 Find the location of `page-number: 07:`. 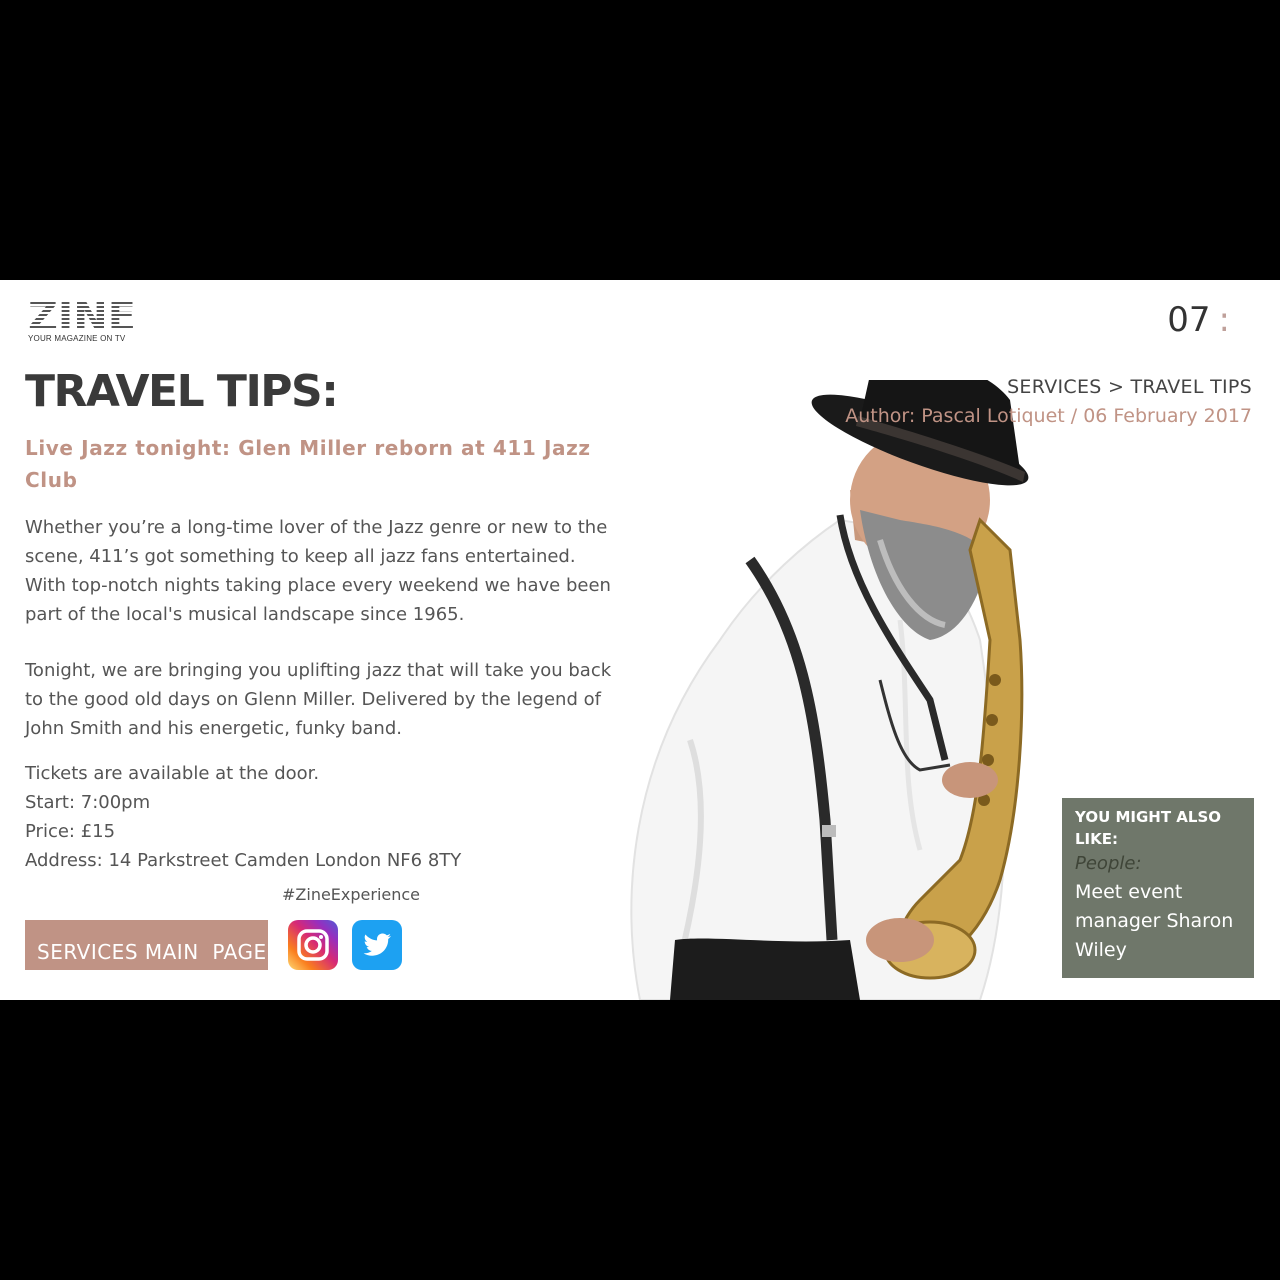

page-number: 07: is located at coordinates (1198, 320).